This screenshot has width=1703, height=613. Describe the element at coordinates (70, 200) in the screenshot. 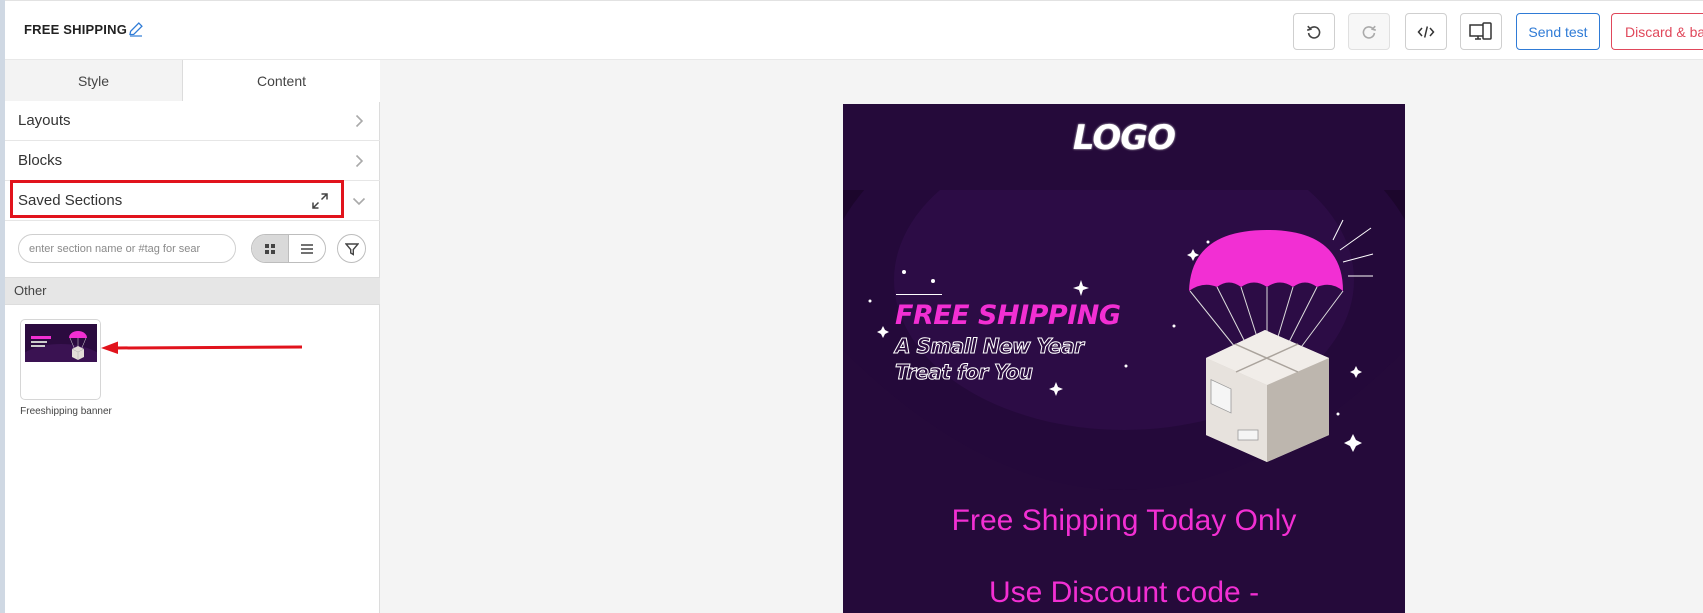

I see `accordion-saved-sections-label: Saved Sections` at that location.